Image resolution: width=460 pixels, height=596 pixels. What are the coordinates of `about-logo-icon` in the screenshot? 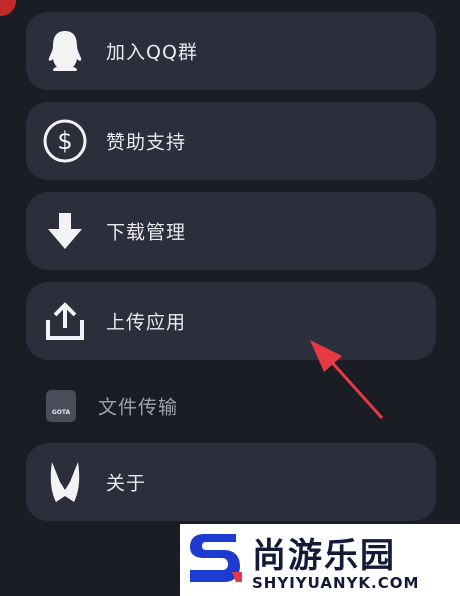 It's located at (65, 482).